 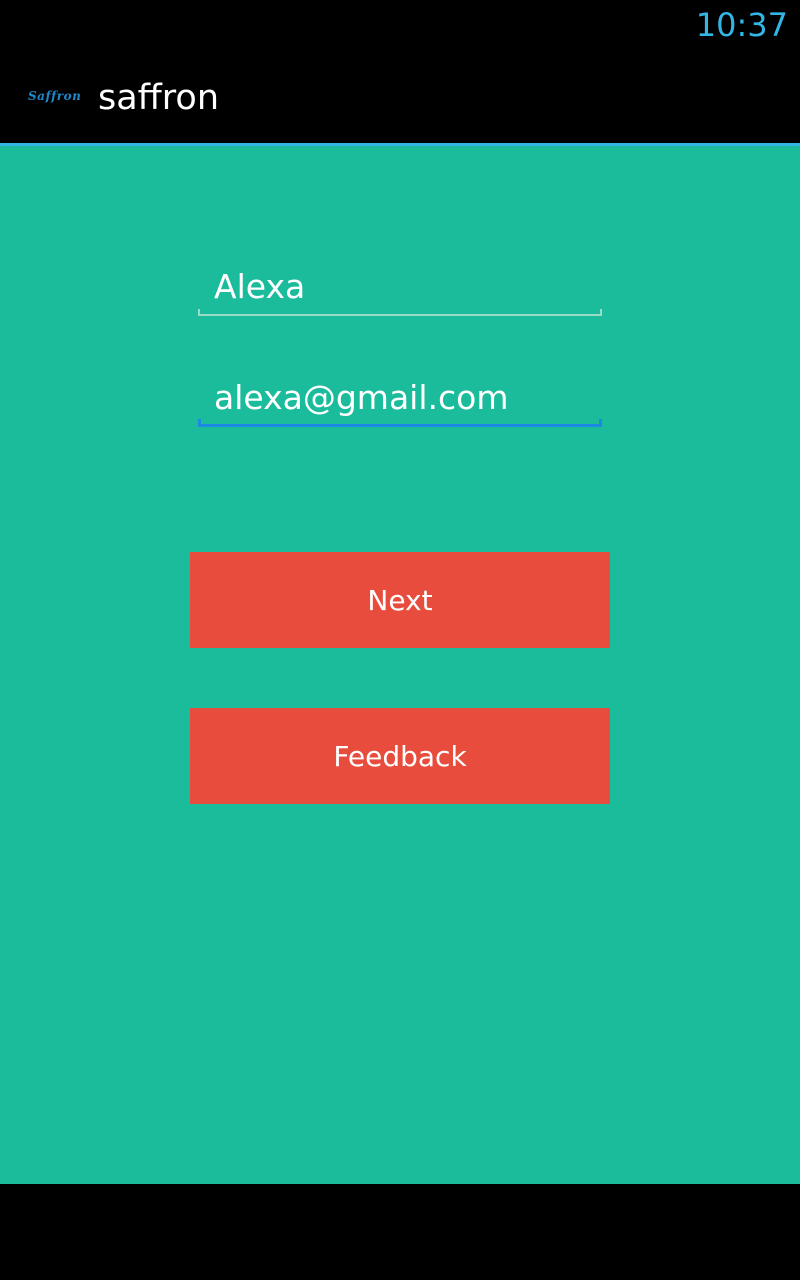 I want to click on email-input, so click(x=400, y=397).